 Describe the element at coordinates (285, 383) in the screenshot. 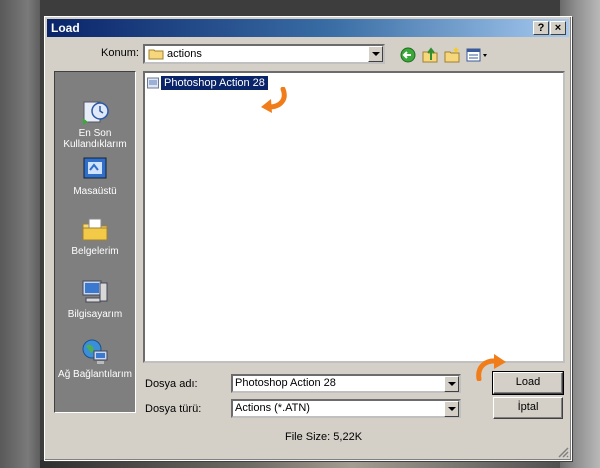

I see `file-name-value: Photoshop Action 28` at that location.